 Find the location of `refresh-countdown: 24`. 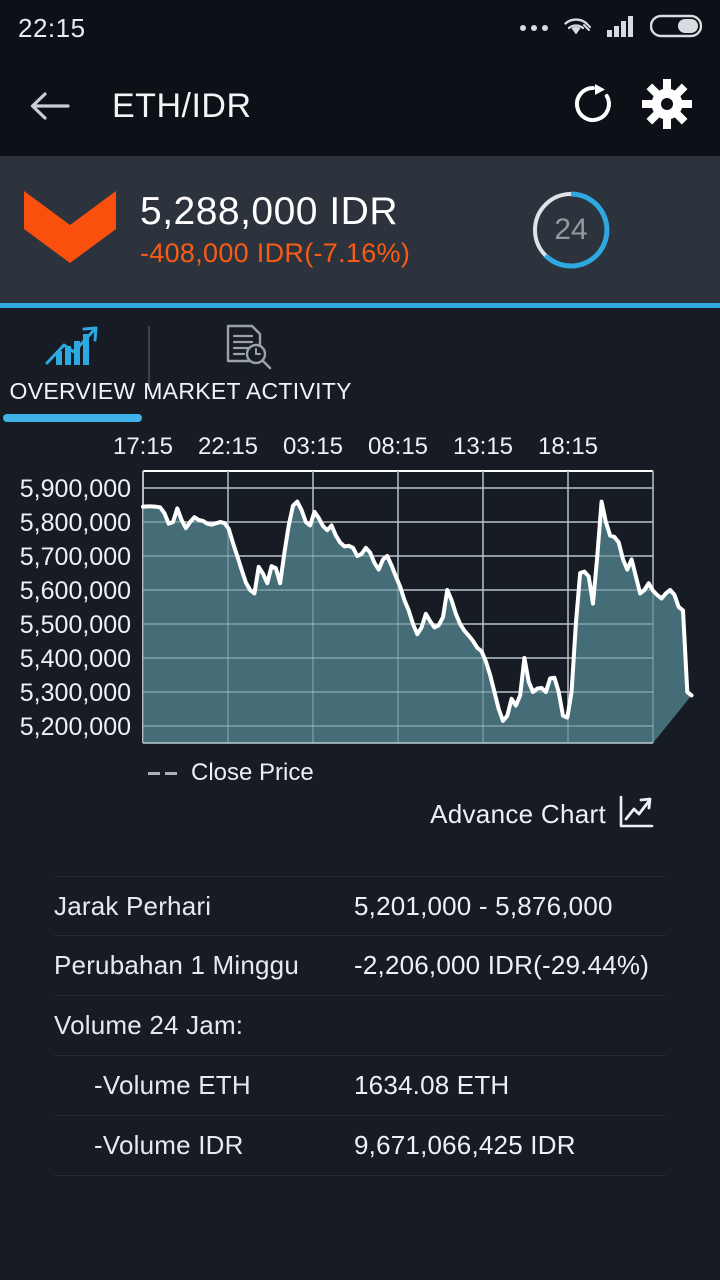

refresh-countdown: 24 is located at coordinates (571, 230).